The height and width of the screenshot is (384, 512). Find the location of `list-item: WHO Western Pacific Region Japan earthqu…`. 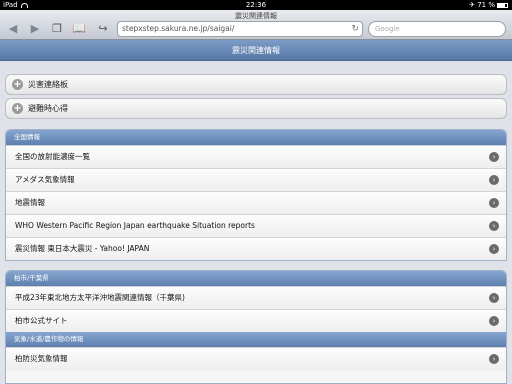

list-item: WHO Western Pacific Region Japan earthqu… is located at coordinates (256, 225).